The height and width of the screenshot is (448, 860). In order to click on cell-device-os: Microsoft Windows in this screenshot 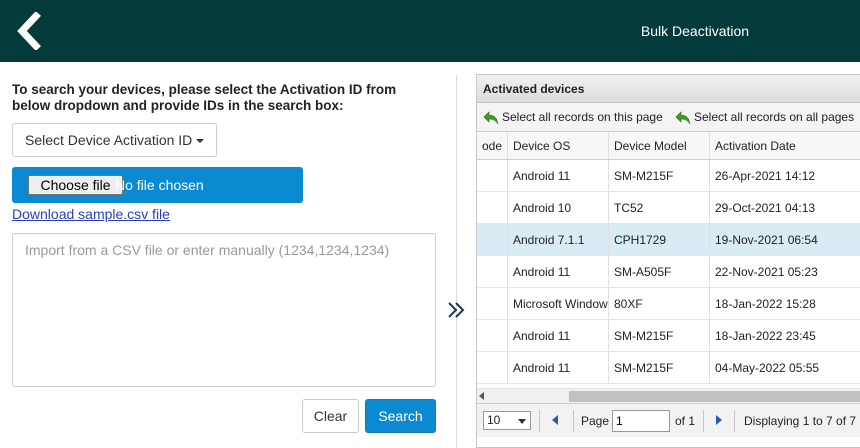, I will do `click(558, 303)`.